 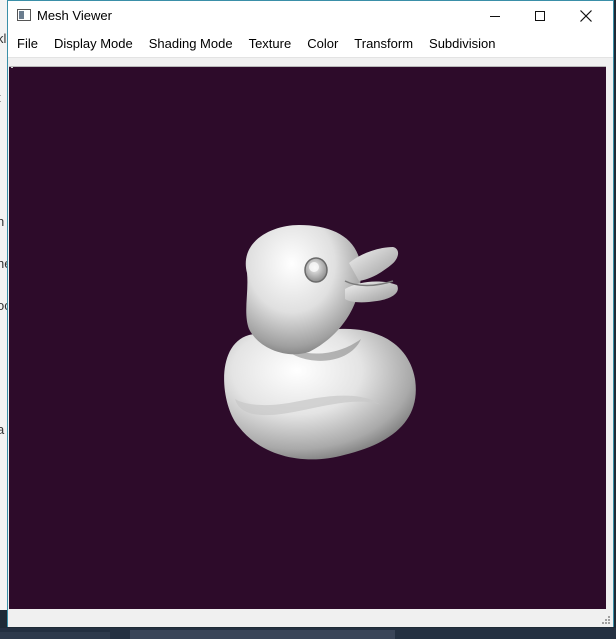 I want to click on menu-file: File, so click(x=27, y=44).